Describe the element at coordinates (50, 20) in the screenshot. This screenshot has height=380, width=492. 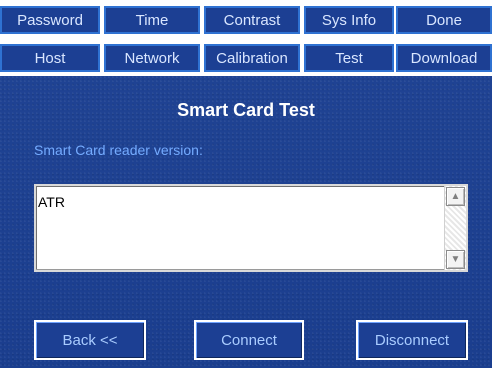
I see `tab-password: Password` at that location.